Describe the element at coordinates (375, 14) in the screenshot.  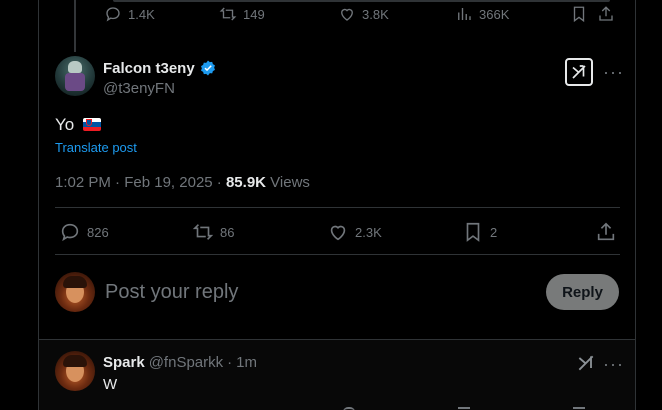
I see `prev-like-count: 3.8K` at that location.